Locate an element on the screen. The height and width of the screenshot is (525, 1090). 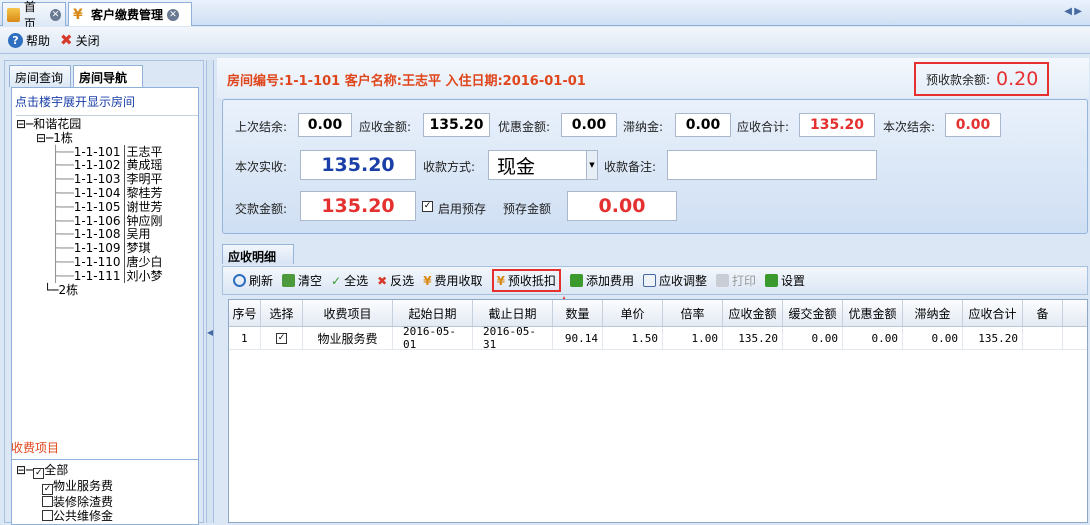
column-header: 数量 is located at coordinates (578, 313).